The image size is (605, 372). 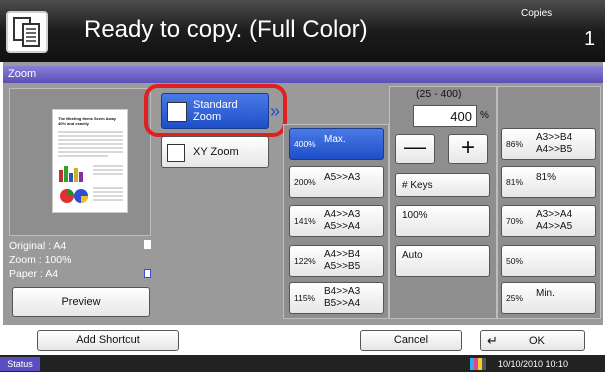 I want to click on preset-label: A4>>B4 A5>>B5, so click(x=342, y=260).